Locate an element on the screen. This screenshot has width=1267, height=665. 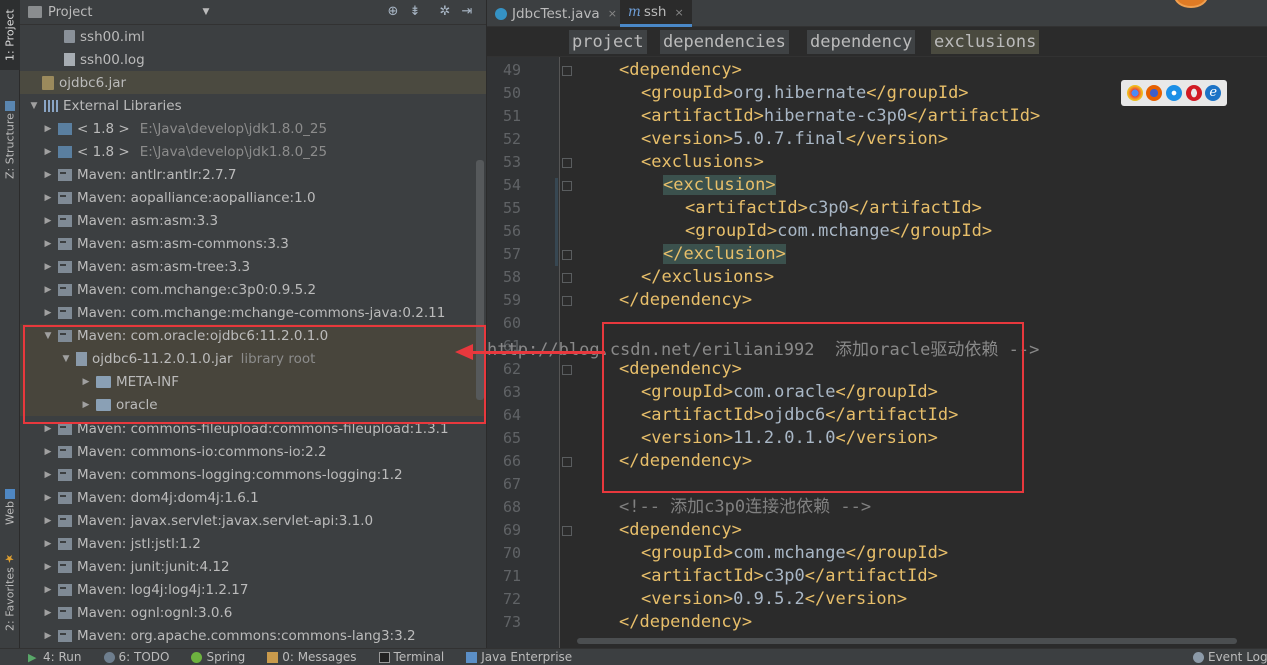
tree-item-maven-lib: ▶ Maven: commons-io:commons-io:2.2 is located at coordinates (253, 451).